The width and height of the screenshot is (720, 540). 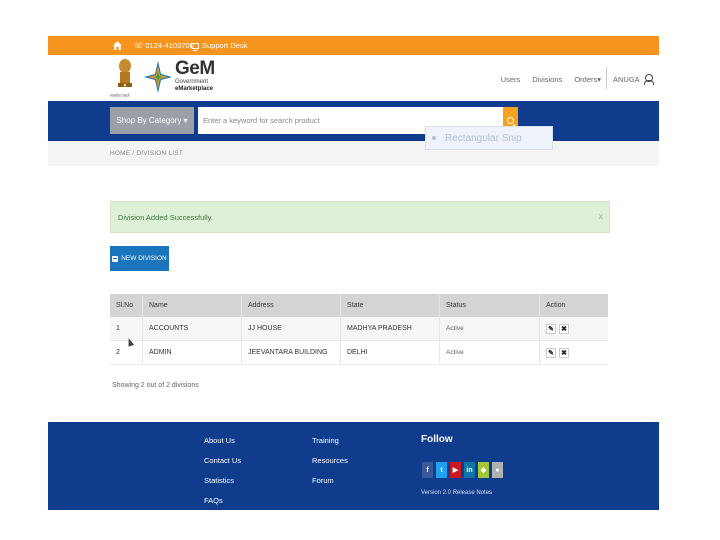 What do you see at coordinates (587, 79) in the screenshot?
I see `nav-orders: Orders▾` at bounding box center [587, 79].